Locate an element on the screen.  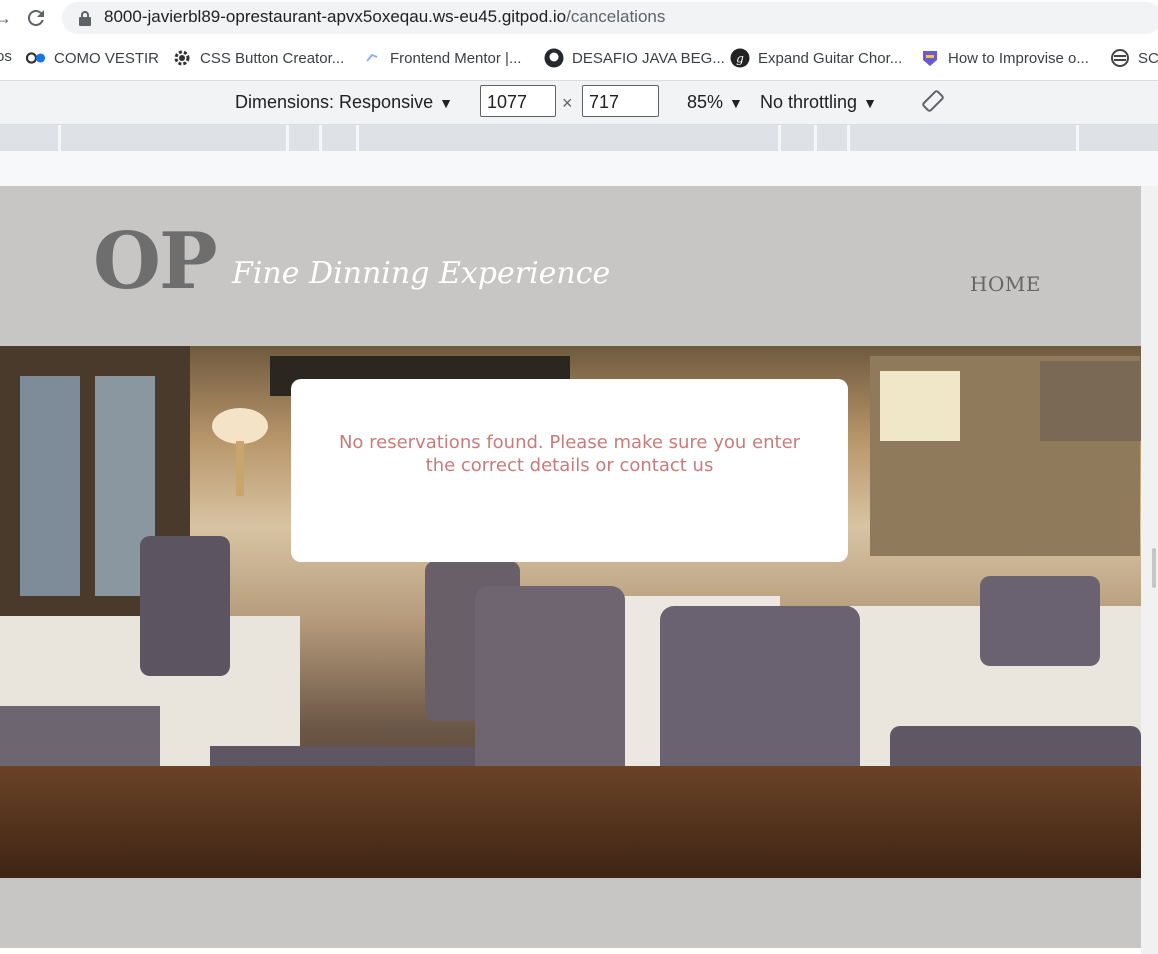
guitar-site-icon: g is located at coordinates (740, 58).